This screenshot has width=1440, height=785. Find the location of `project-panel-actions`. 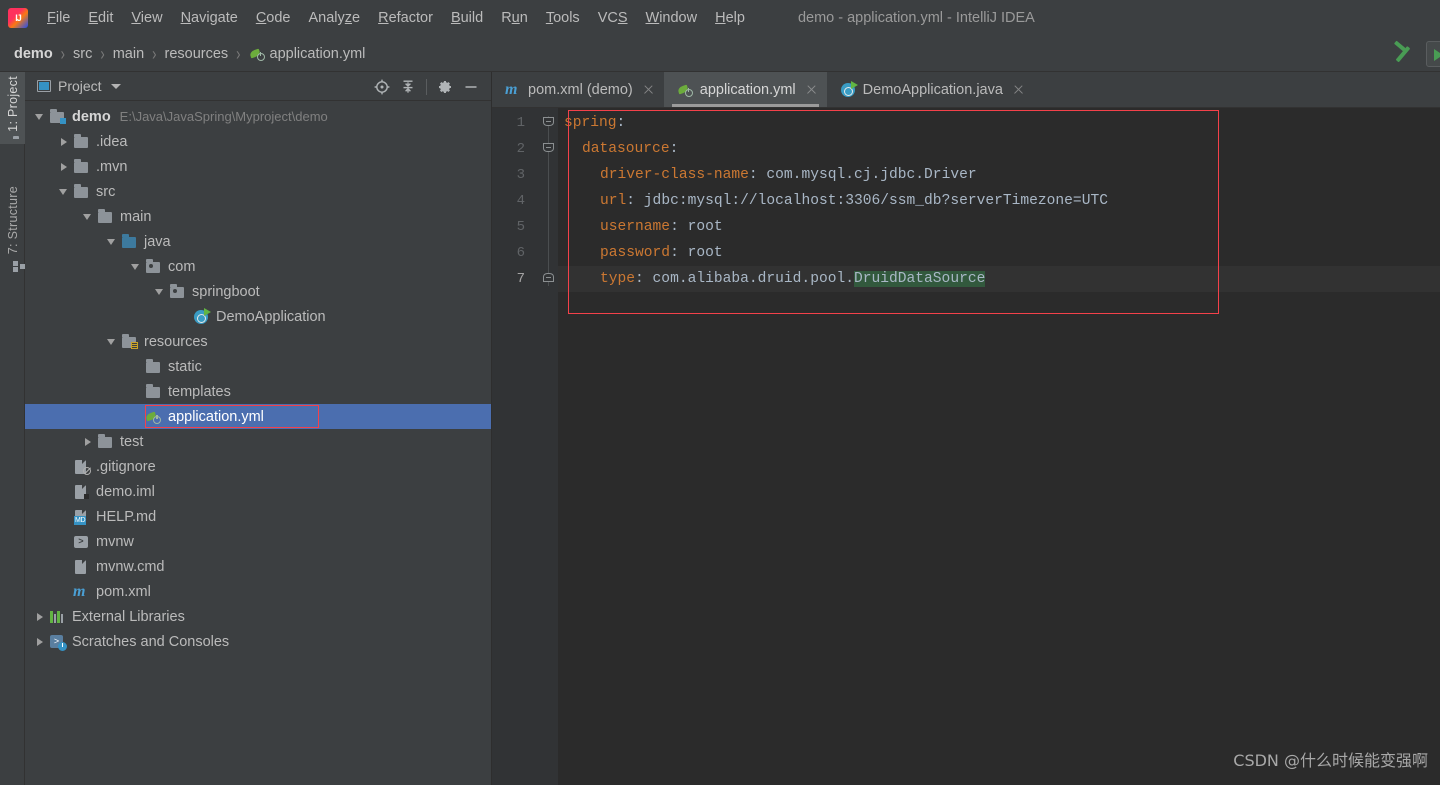

project-panel-actions is located at coordinates (426, 86).